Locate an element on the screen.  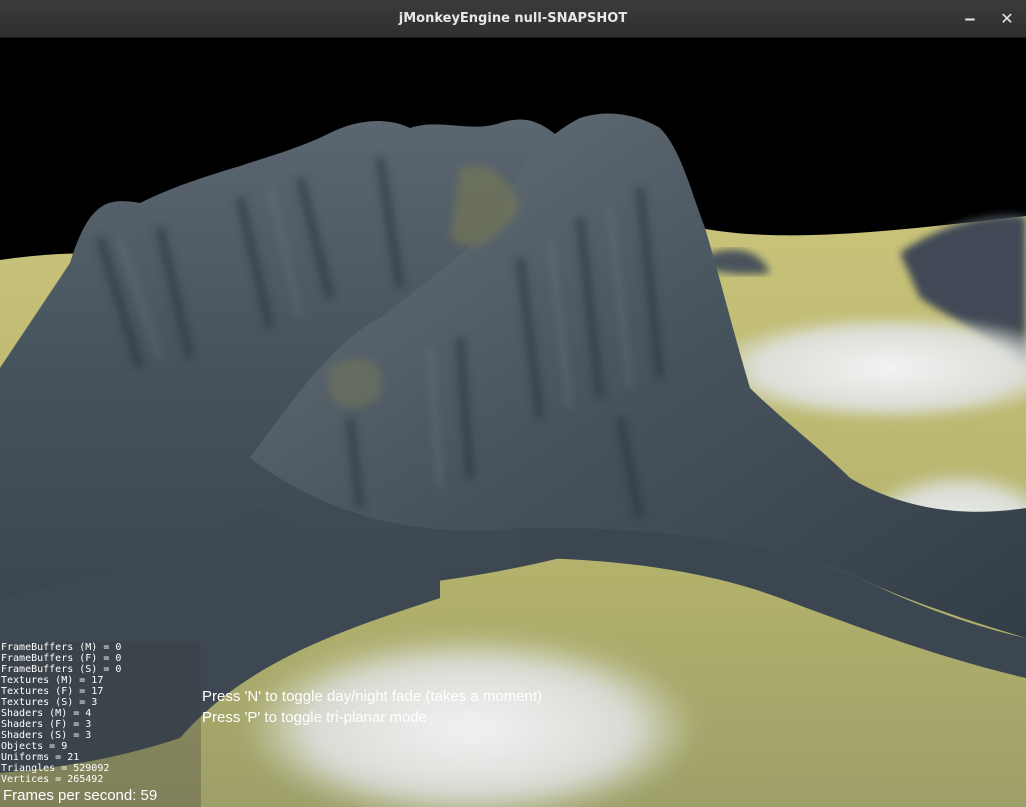
fps-counter: Frames per second: 59 is located at coordinates (80, 795).